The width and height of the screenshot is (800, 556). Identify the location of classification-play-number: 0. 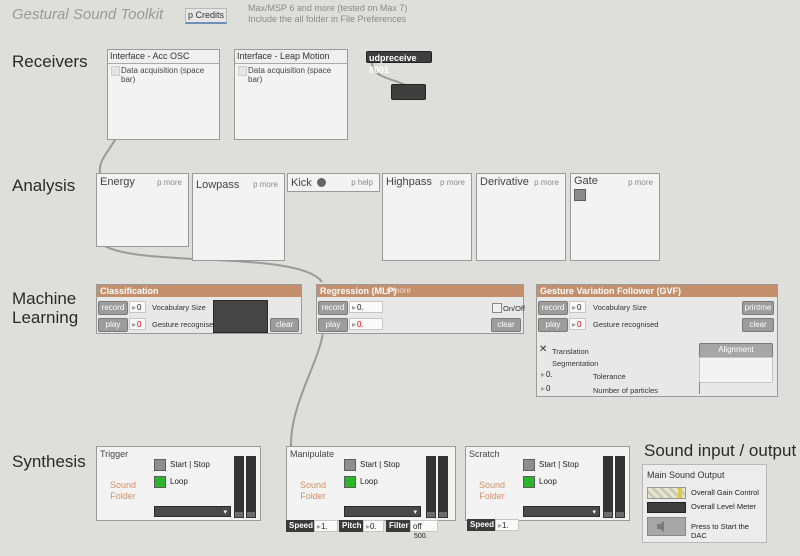
(139, 324).